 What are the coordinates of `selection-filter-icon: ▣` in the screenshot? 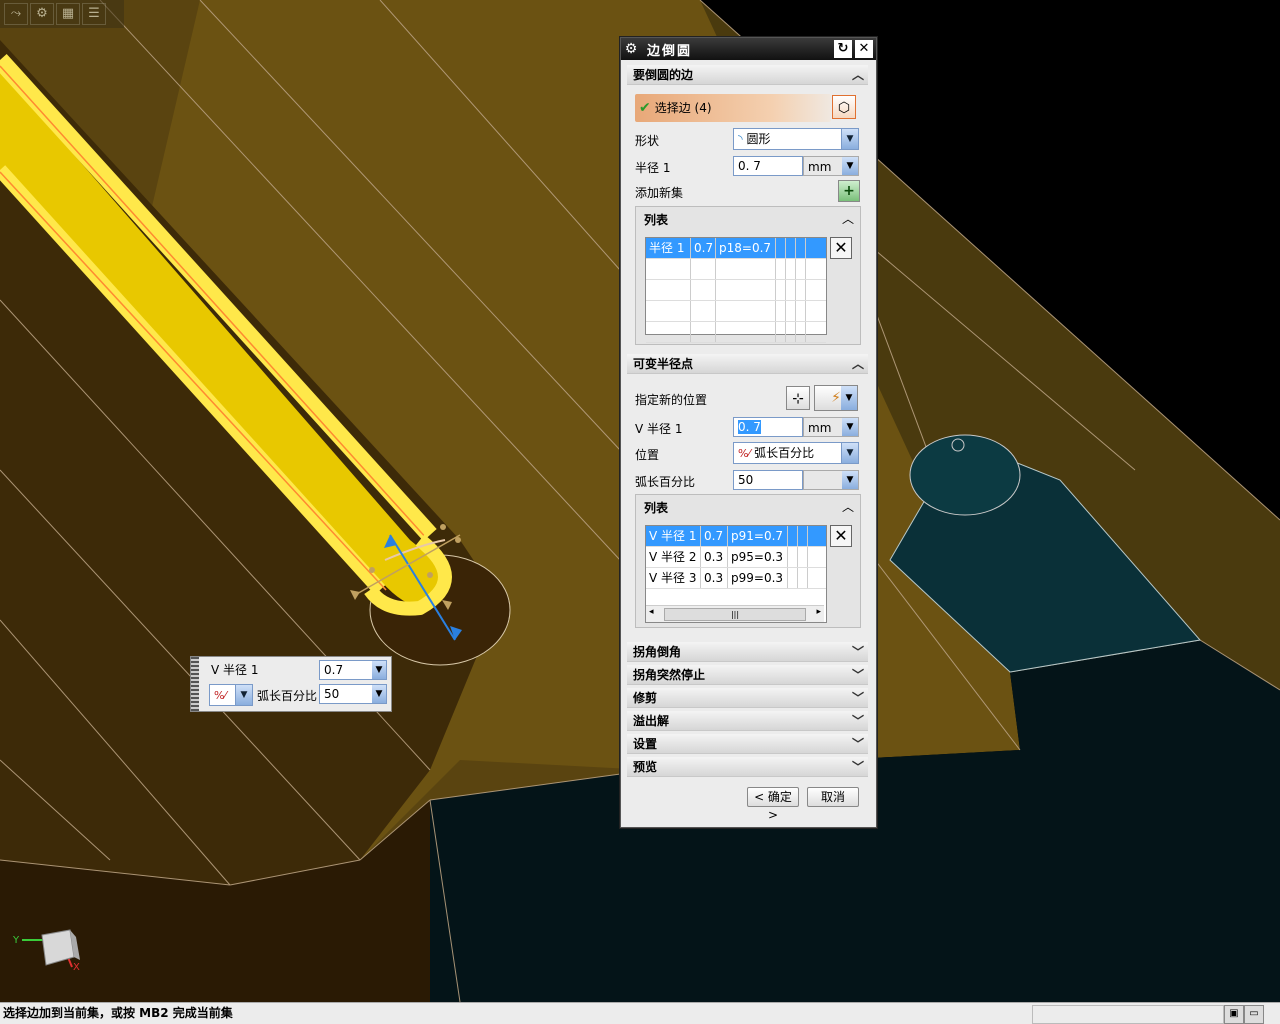 It's located at (1234, 1014).